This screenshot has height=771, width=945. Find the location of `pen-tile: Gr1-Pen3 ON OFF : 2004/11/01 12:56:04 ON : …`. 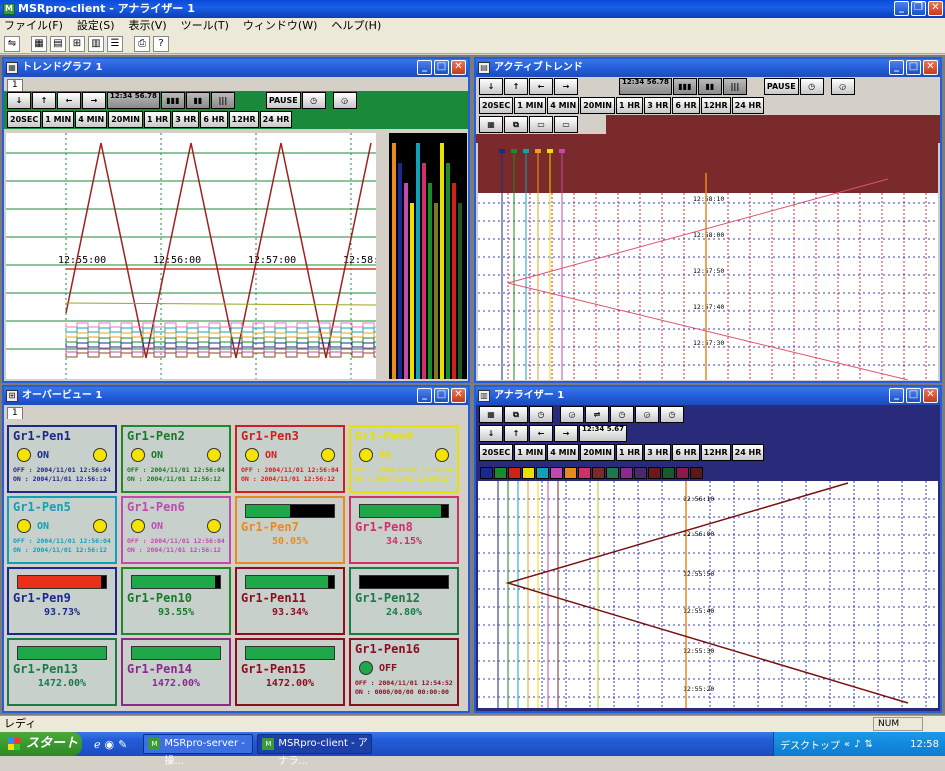

pen-tile: Gr1-Pen3 ON OFF : 2004/11/01 12:56:04 ON : … is located at coordinates (290, 459).